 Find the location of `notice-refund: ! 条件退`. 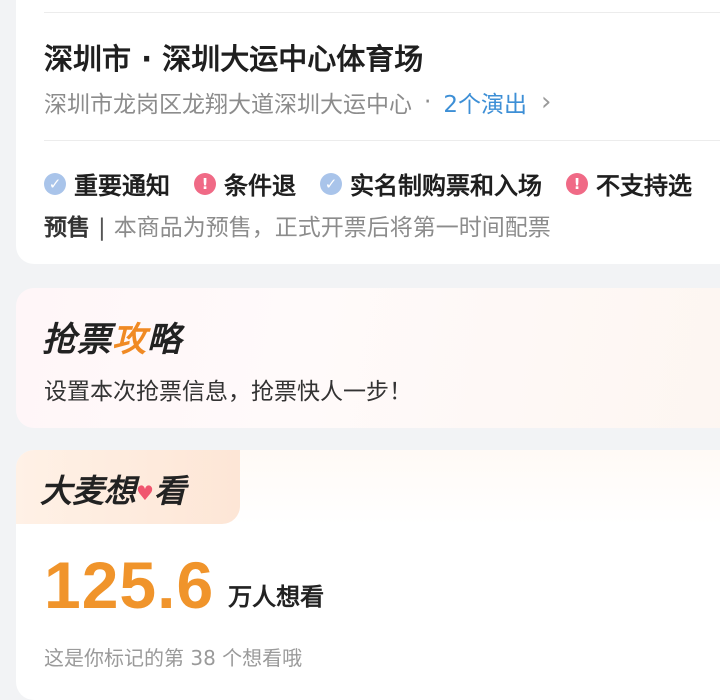

notice-refund: ! 条件退 is located at coordinates (245, 183).